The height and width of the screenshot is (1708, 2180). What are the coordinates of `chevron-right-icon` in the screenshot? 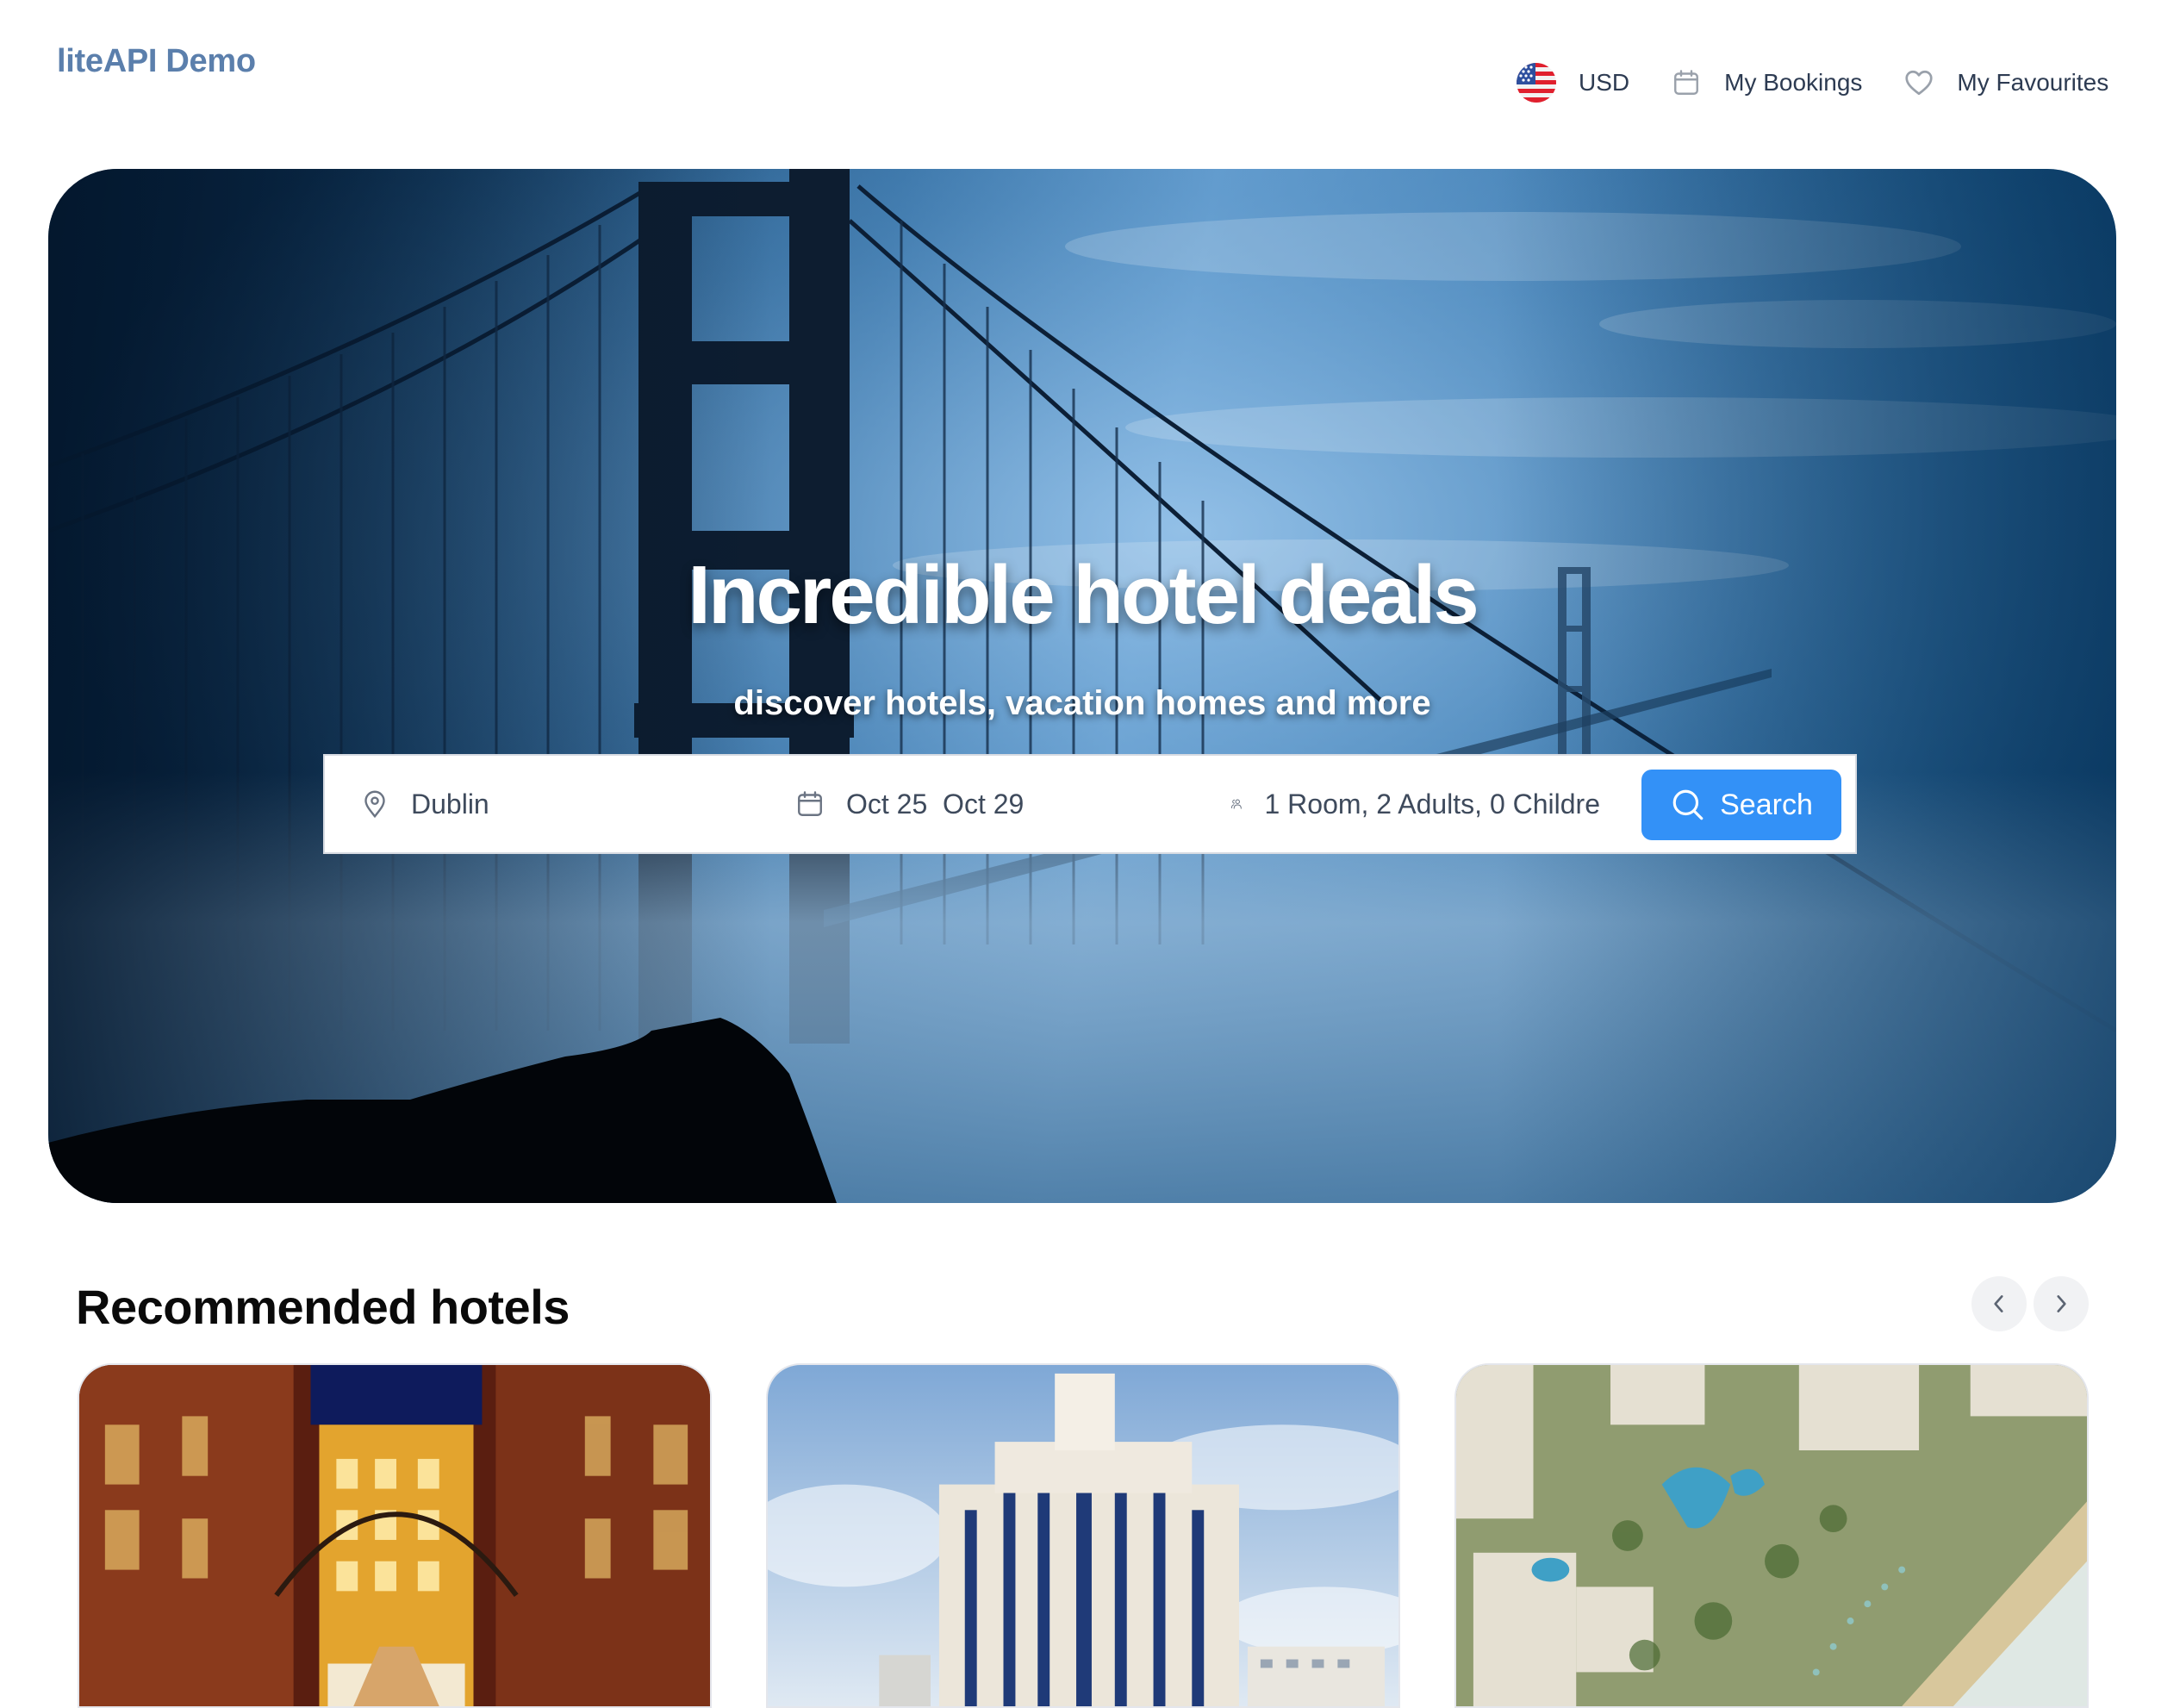 It's located at (2061, 1304).